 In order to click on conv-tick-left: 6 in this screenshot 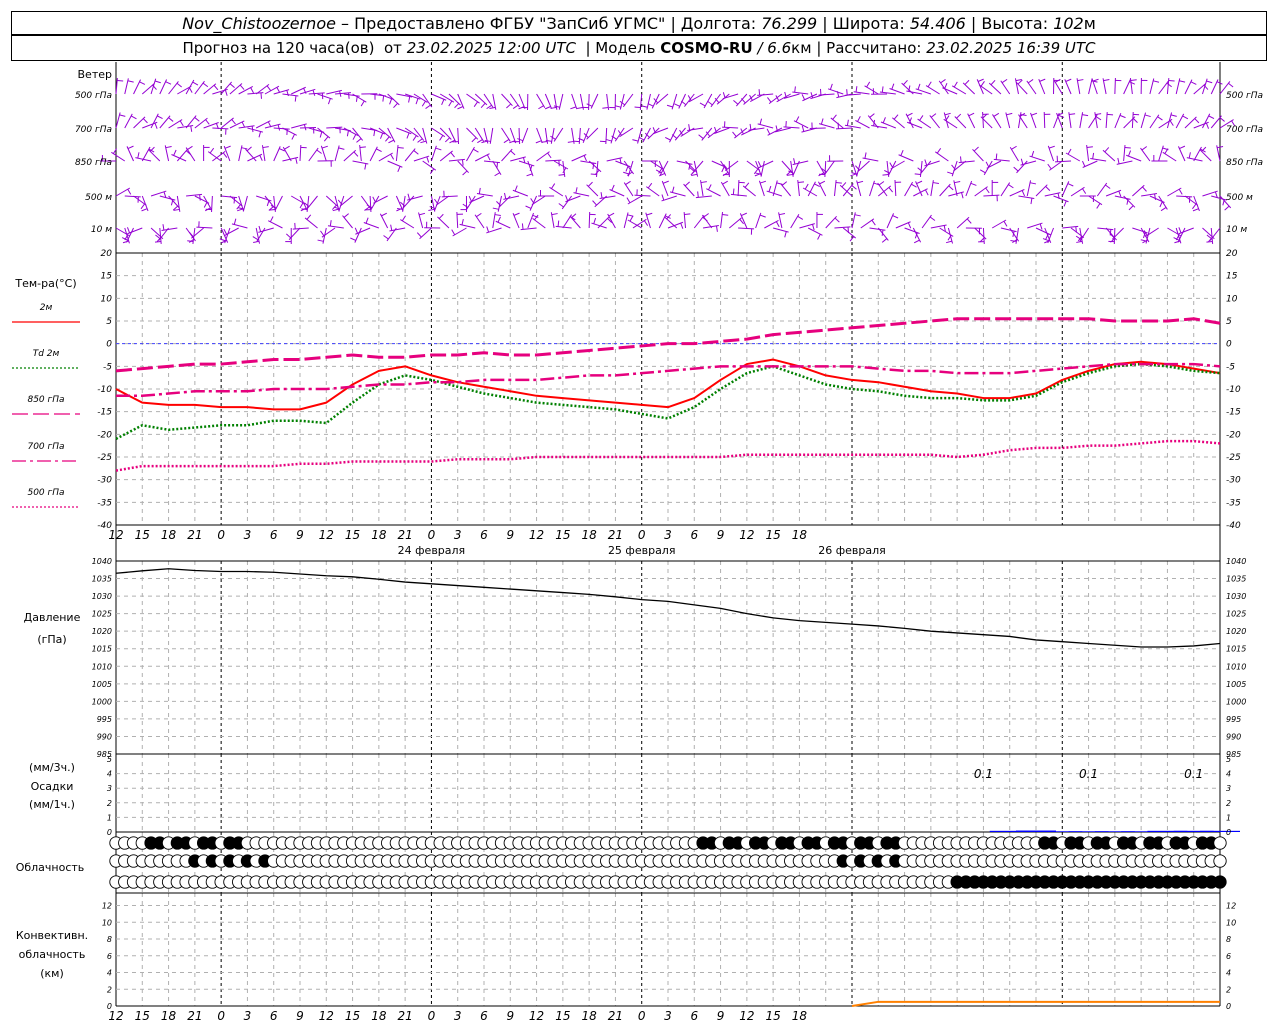, I will do `click(109, 956)`.